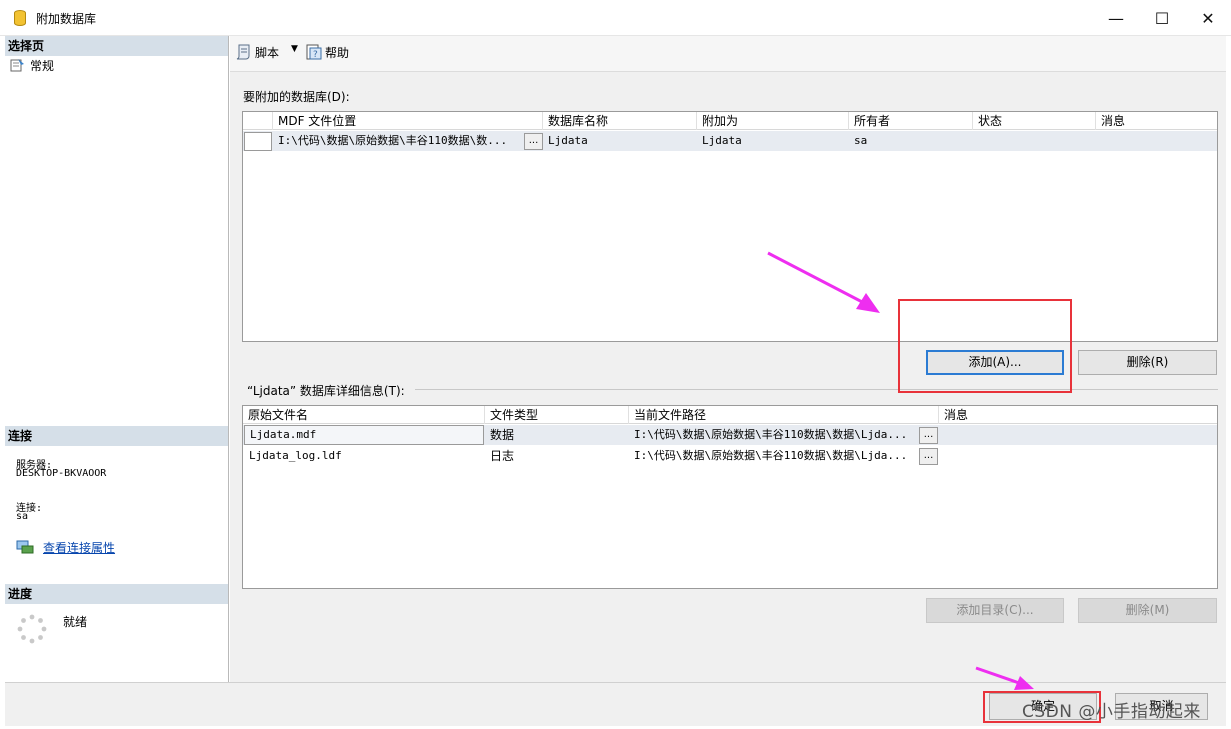  What do you see at coordinates (408, 121) in the screenshot?
I see `column-header: MDF 文件位置` at bounding box center [408, 121].